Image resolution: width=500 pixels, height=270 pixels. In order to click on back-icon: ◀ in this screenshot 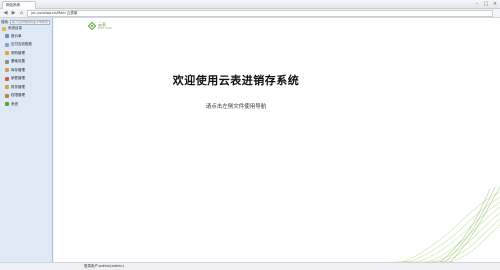, I will do `click(5, 13)`.